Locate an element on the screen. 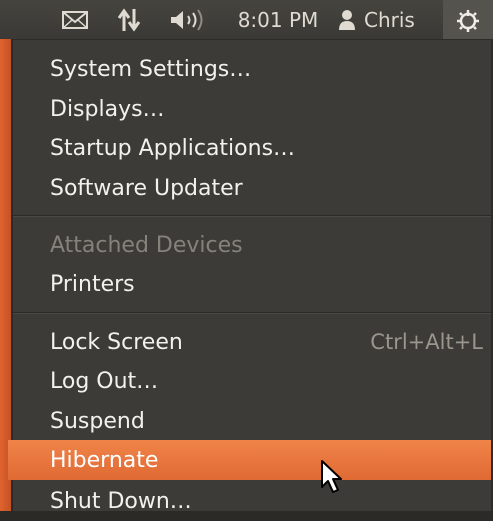 The image size is (493, 521). menu-item-label: Attached Devices is located at coordinates (146, 245).